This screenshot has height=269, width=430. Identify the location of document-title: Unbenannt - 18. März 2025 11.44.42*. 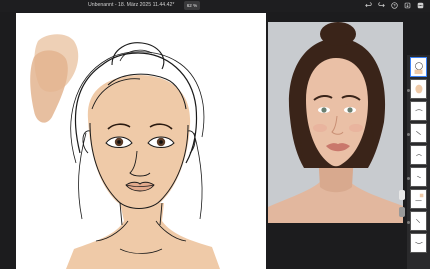
(131, 5).